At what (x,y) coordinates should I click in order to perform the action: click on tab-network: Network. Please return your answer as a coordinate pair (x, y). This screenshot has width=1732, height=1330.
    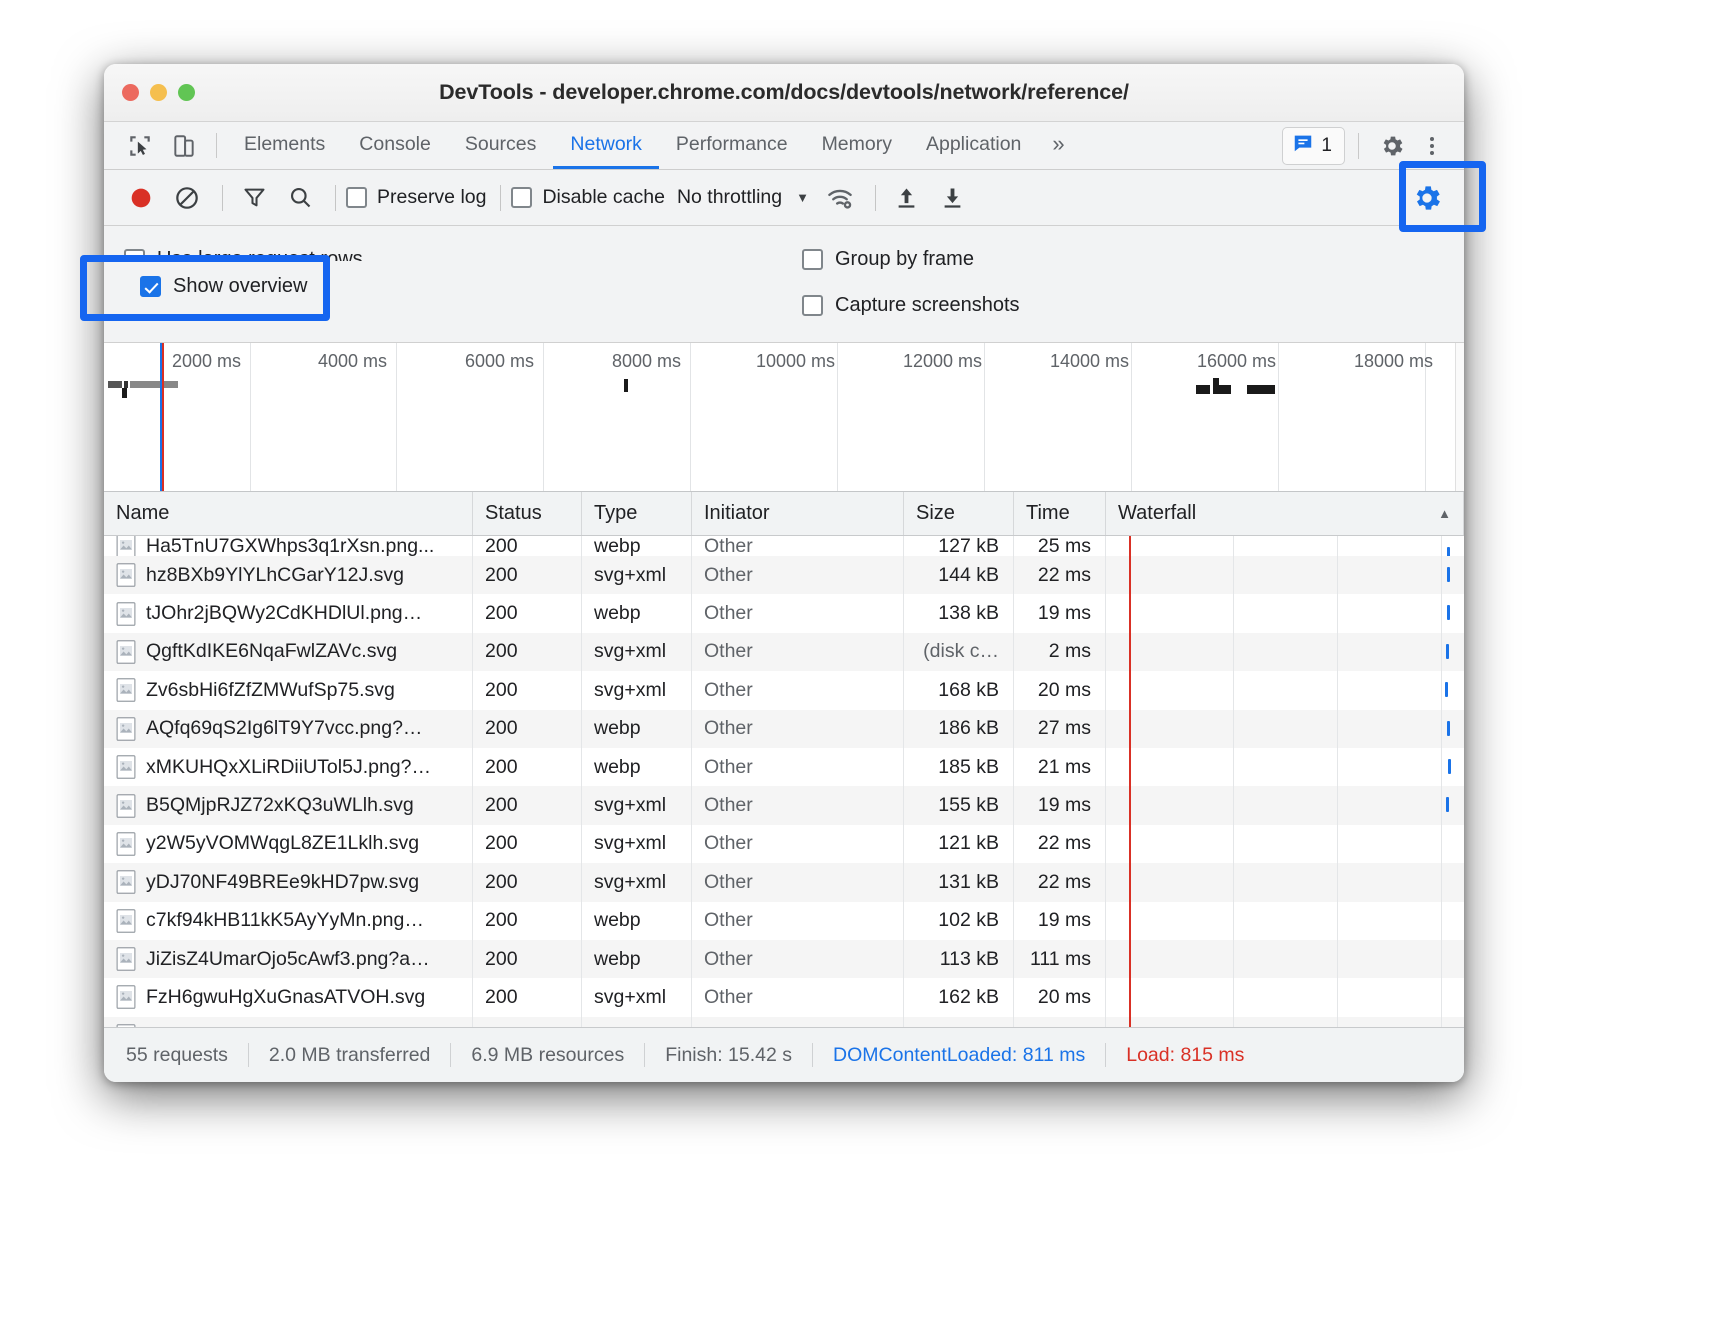
    Looking at the image, I should click on (606, 145).